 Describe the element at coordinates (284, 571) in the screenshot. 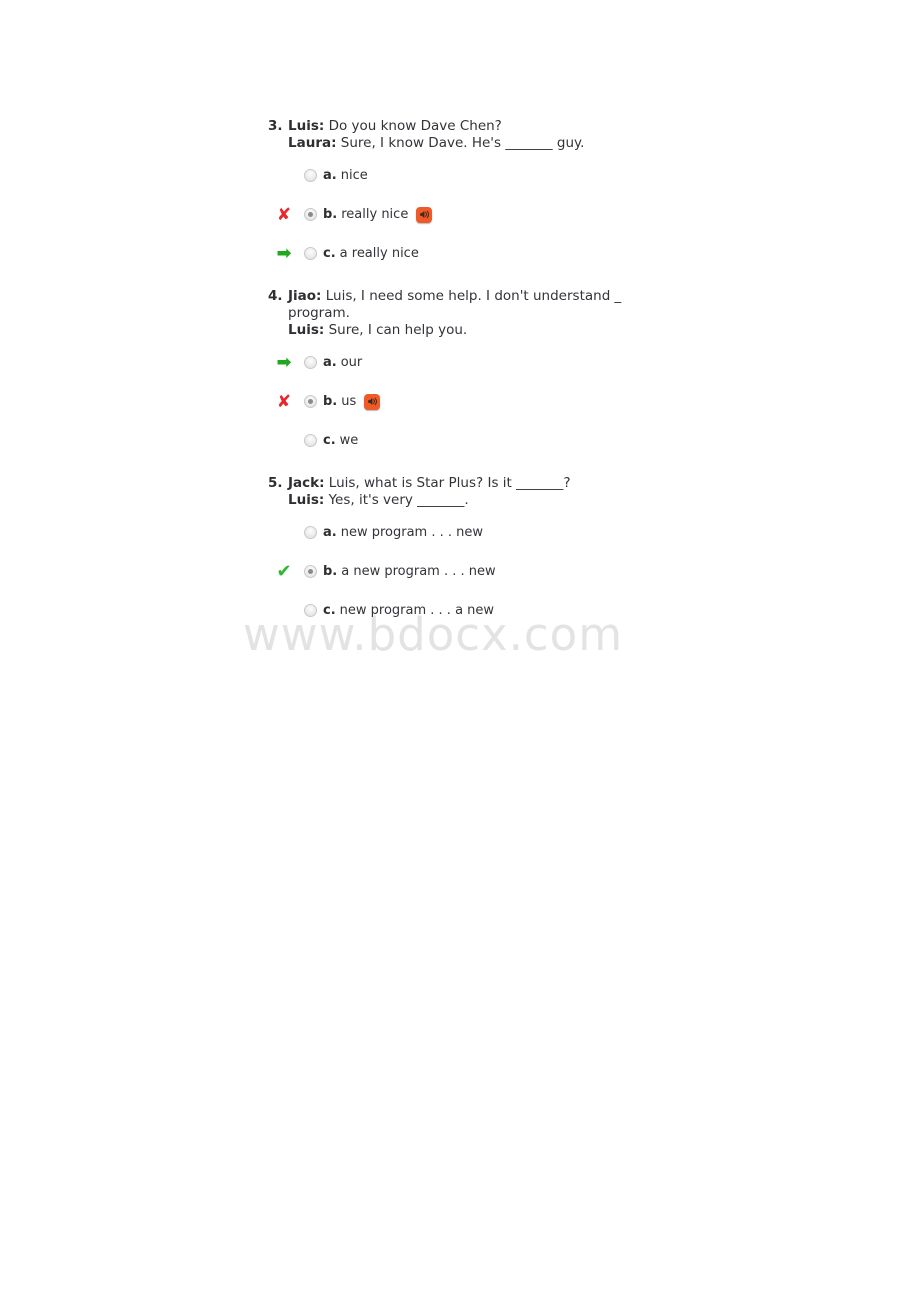

I see `check-mark-icon: ✔` at that location.